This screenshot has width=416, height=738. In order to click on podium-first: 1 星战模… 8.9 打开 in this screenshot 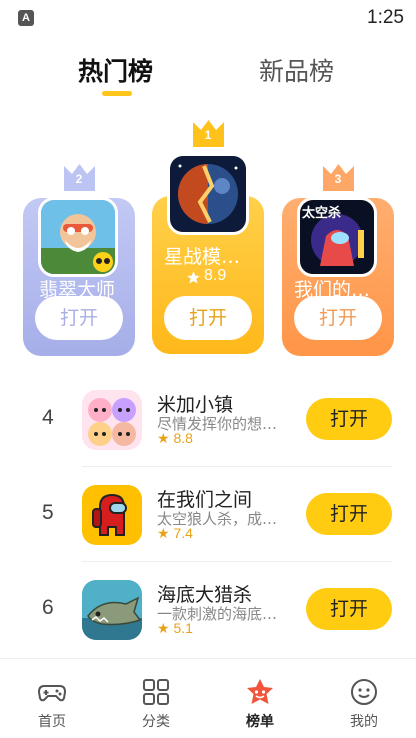, I will do `click(208, 237)`.